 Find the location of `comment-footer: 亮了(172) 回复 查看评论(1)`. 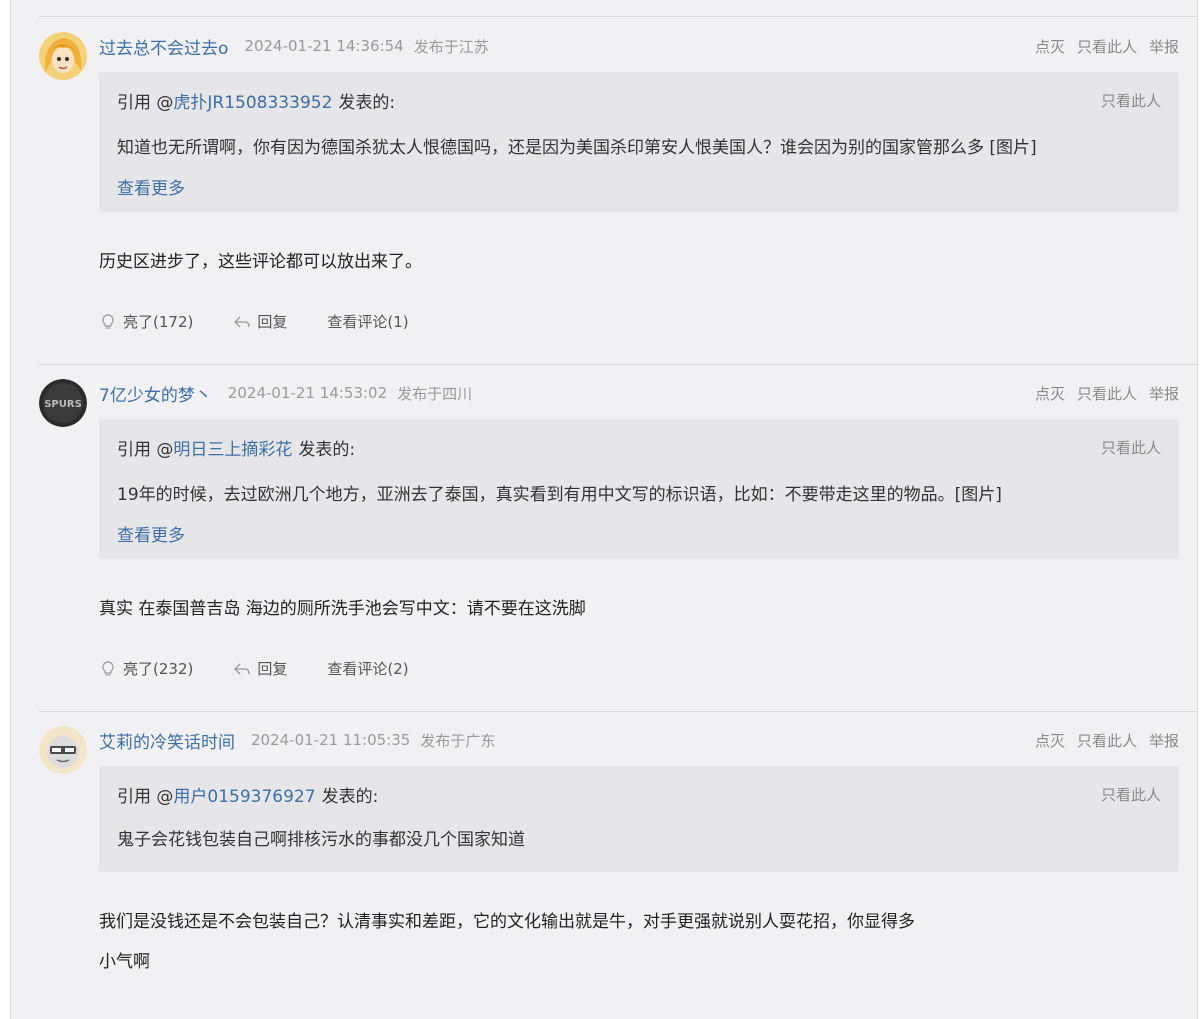

comment-footer: 亮了(172) 回复 查看评论(1) is located at coordinates (274, 321).